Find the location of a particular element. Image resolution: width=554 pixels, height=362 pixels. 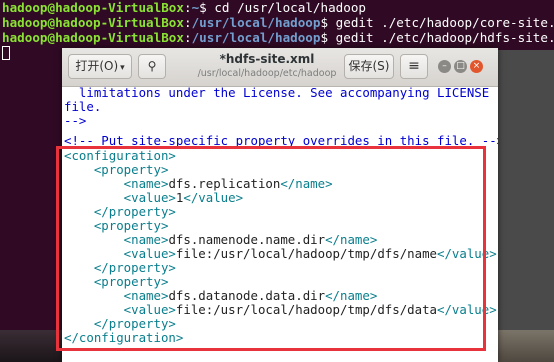

save-button: 保存(S) is located at coordinates (369, 66).